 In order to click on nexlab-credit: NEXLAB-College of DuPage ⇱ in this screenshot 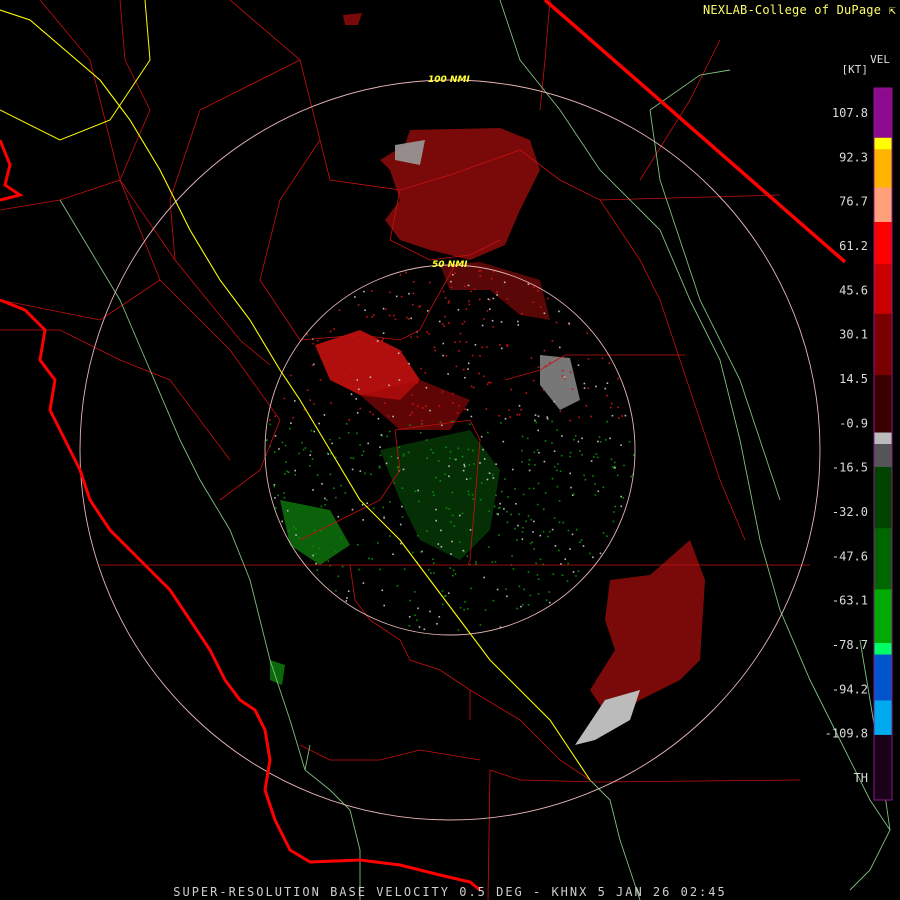, I will do `click(799, 10)`.